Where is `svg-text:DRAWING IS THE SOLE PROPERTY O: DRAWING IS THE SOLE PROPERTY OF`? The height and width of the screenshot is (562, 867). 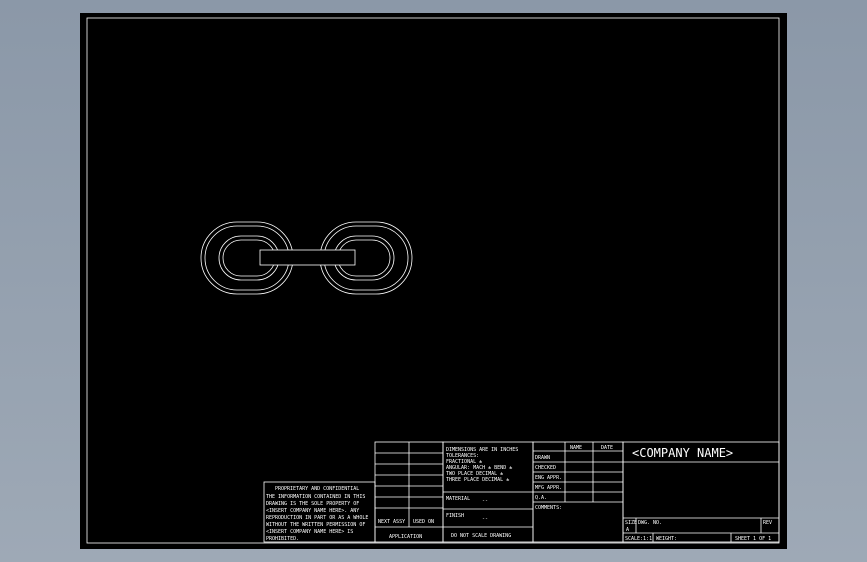 svg-text:DRAWING IS THE SOLE PROPERTY O: DRAWING IS THE SOLE PROPERTY OF is located at coordinates (312, 504).